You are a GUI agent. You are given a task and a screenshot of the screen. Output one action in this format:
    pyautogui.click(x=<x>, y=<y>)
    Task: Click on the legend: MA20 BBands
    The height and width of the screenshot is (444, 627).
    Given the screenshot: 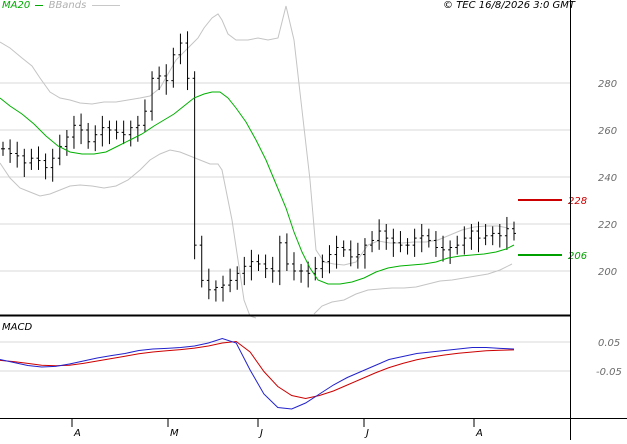 What is the action you would take?
    pyautogui.click(x=61, y=5)
    